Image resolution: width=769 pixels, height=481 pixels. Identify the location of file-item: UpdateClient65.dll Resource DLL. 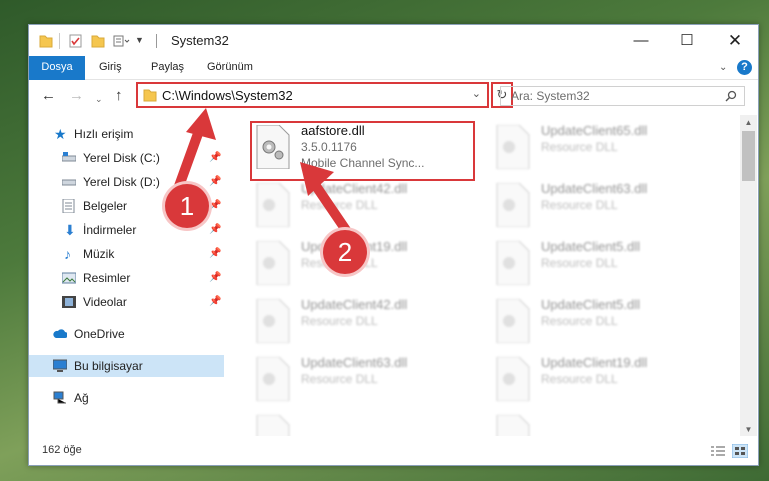
(607, 151).